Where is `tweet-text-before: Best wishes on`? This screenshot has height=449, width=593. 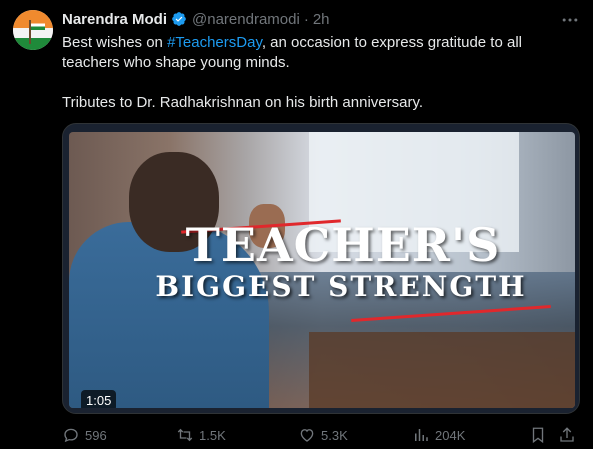
tweet-text-before: Best wishes on is located at coordinates (115, 42).